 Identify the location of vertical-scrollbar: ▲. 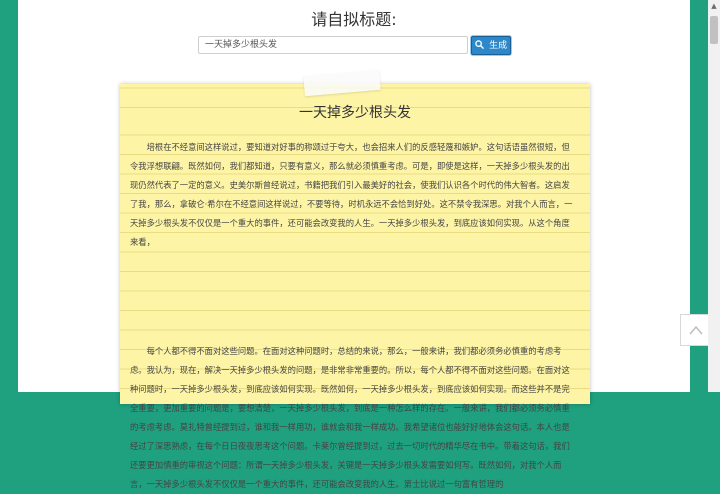
(714, 196).